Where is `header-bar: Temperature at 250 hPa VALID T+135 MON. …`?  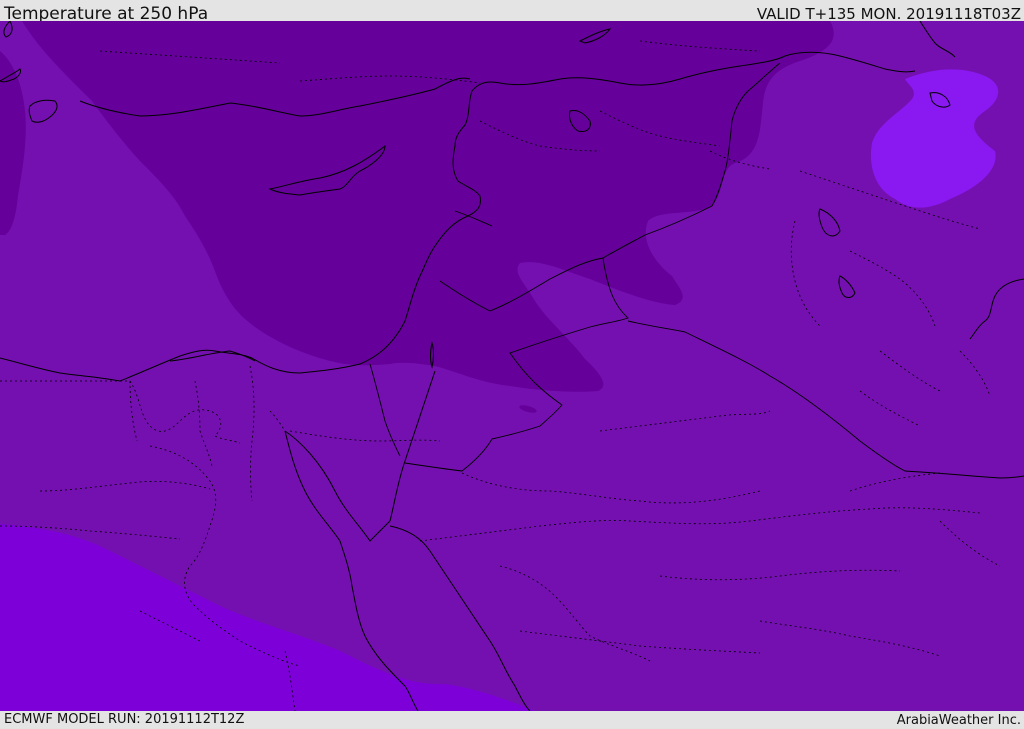 header-bar: Temperature at 250 hPa VALID T+135 MON. … is located at coordinates (512, 12).